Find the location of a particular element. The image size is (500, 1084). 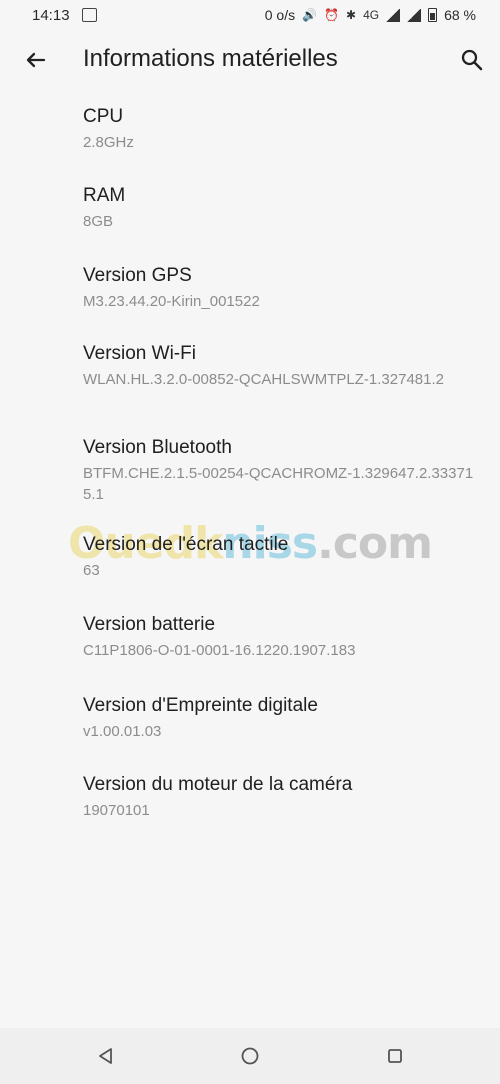

item-value: 2.8GHz is located at coordinates (108, 142).